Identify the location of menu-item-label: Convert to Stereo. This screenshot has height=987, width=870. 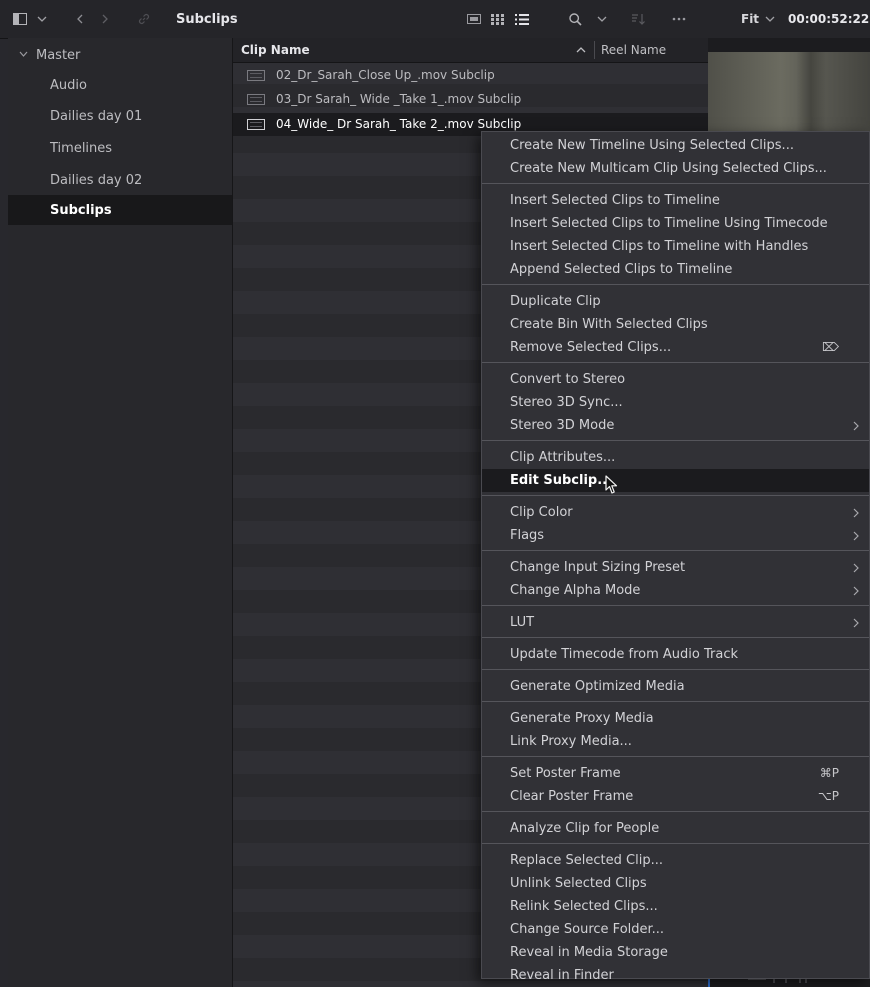
(568, 379).